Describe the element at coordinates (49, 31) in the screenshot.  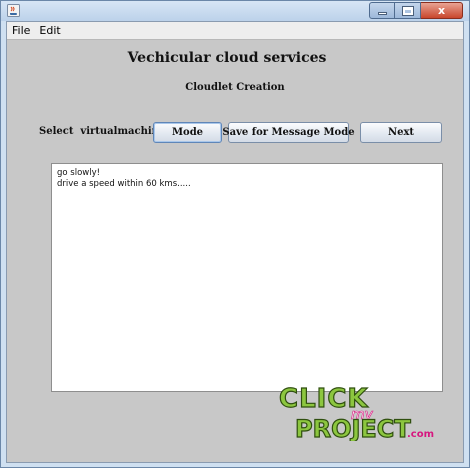
I see `menu-edit: Edit` at that location.